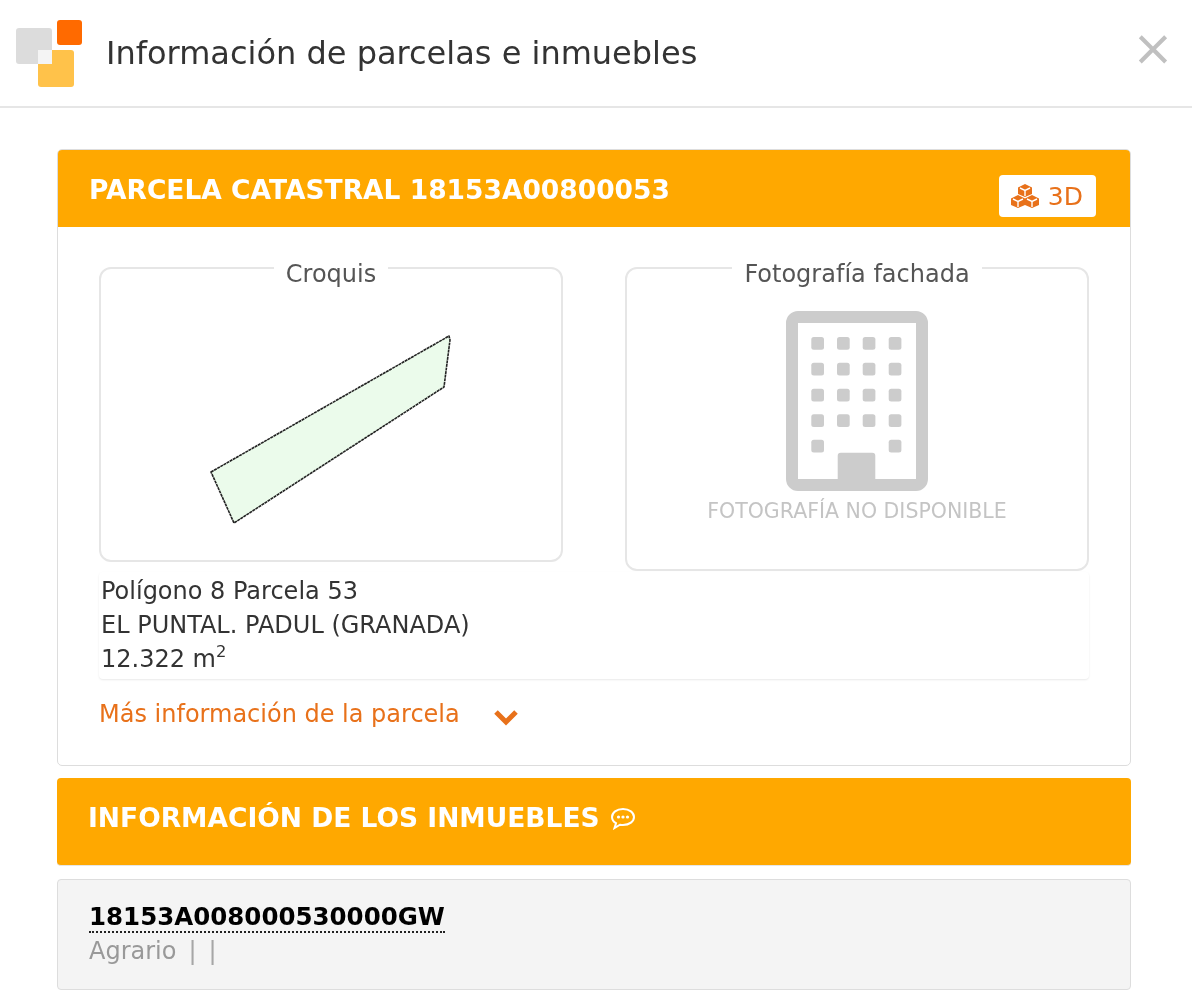 This screenshot has height=1008, width=1192. Describe the element at coordinates (344, 818) in the screenshot. I see `properties-title: INFORMACIÓN DE LOS INMUEBLES` at that location.